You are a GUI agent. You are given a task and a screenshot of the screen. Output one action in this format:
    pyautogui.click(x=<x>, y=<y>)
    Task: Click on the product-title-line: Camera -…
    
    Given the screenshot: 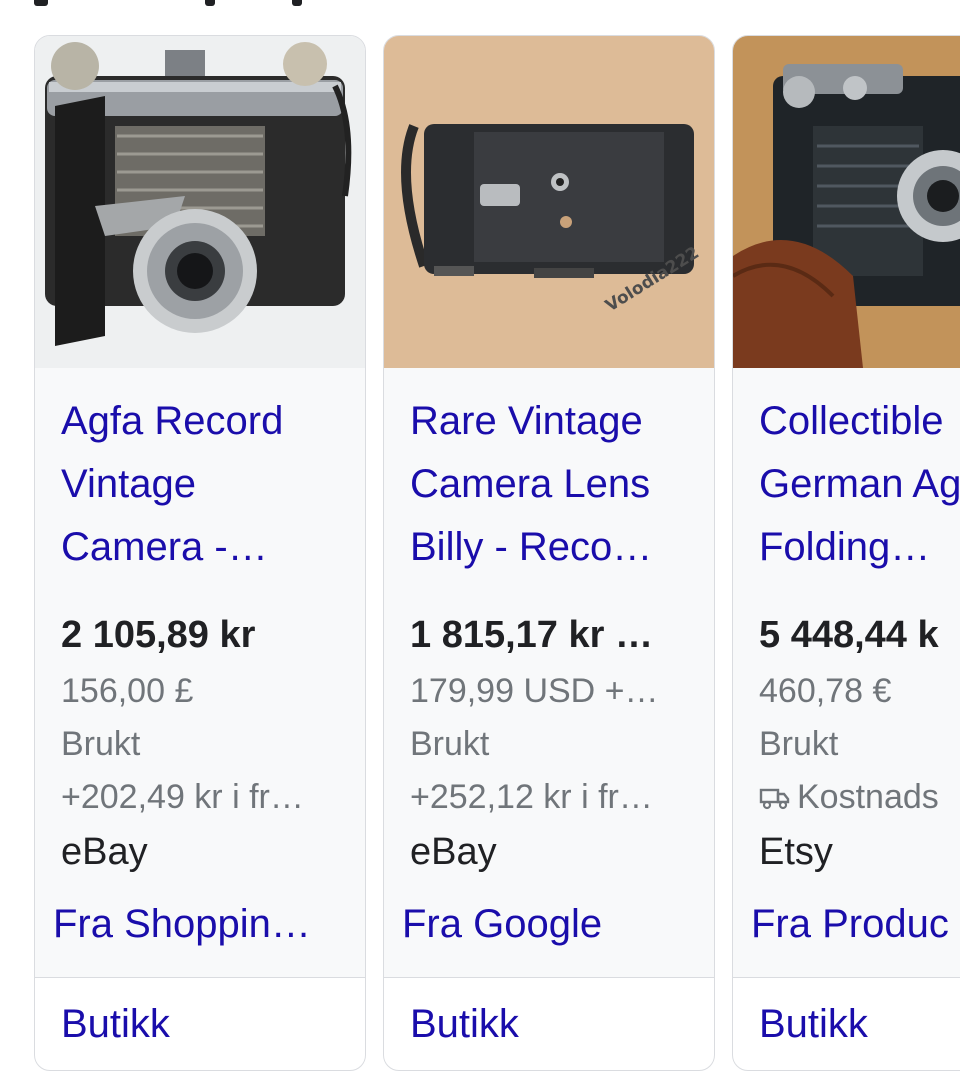 What is the action you would take?
    pyautogui.click(x=206, y=547)
    